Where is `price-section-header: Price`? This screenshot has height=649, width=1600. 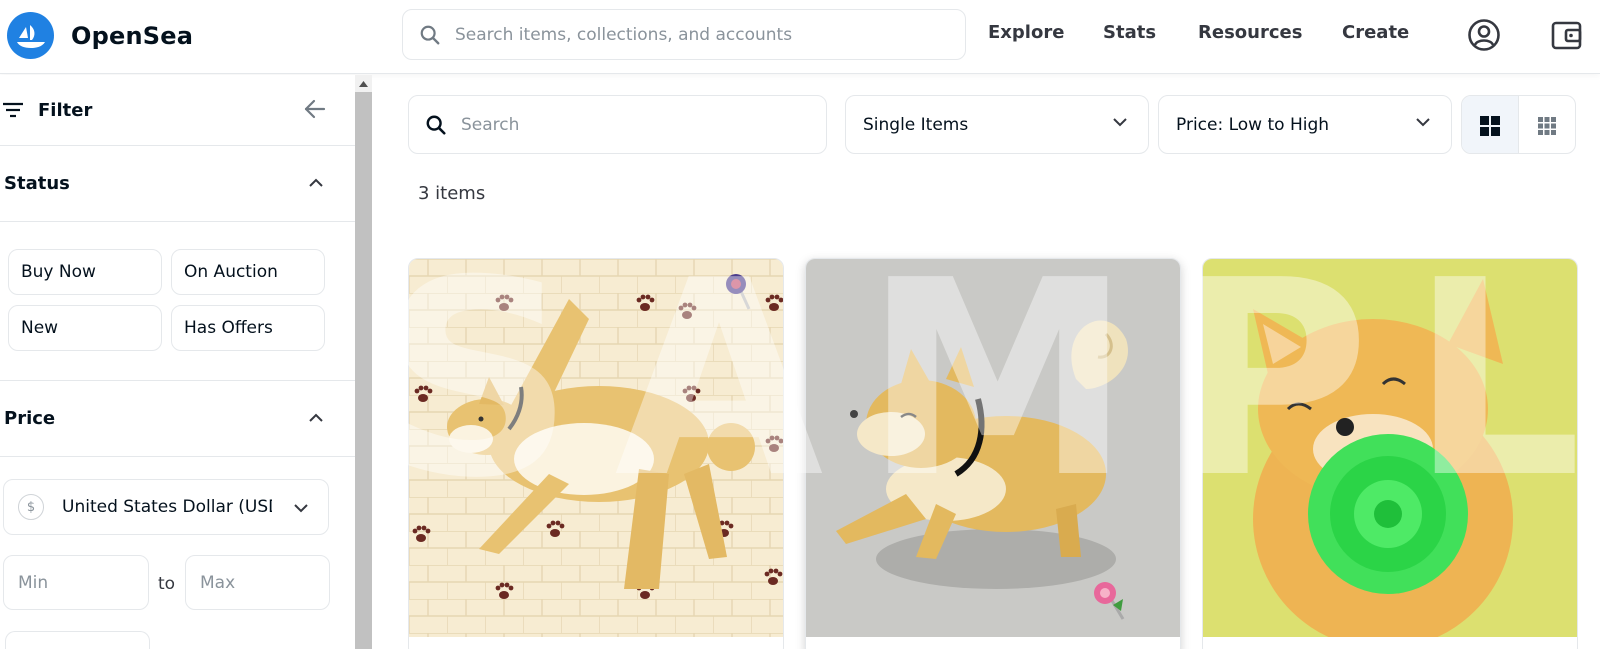 price-section-header: Price is located at coordinates (177, 419).